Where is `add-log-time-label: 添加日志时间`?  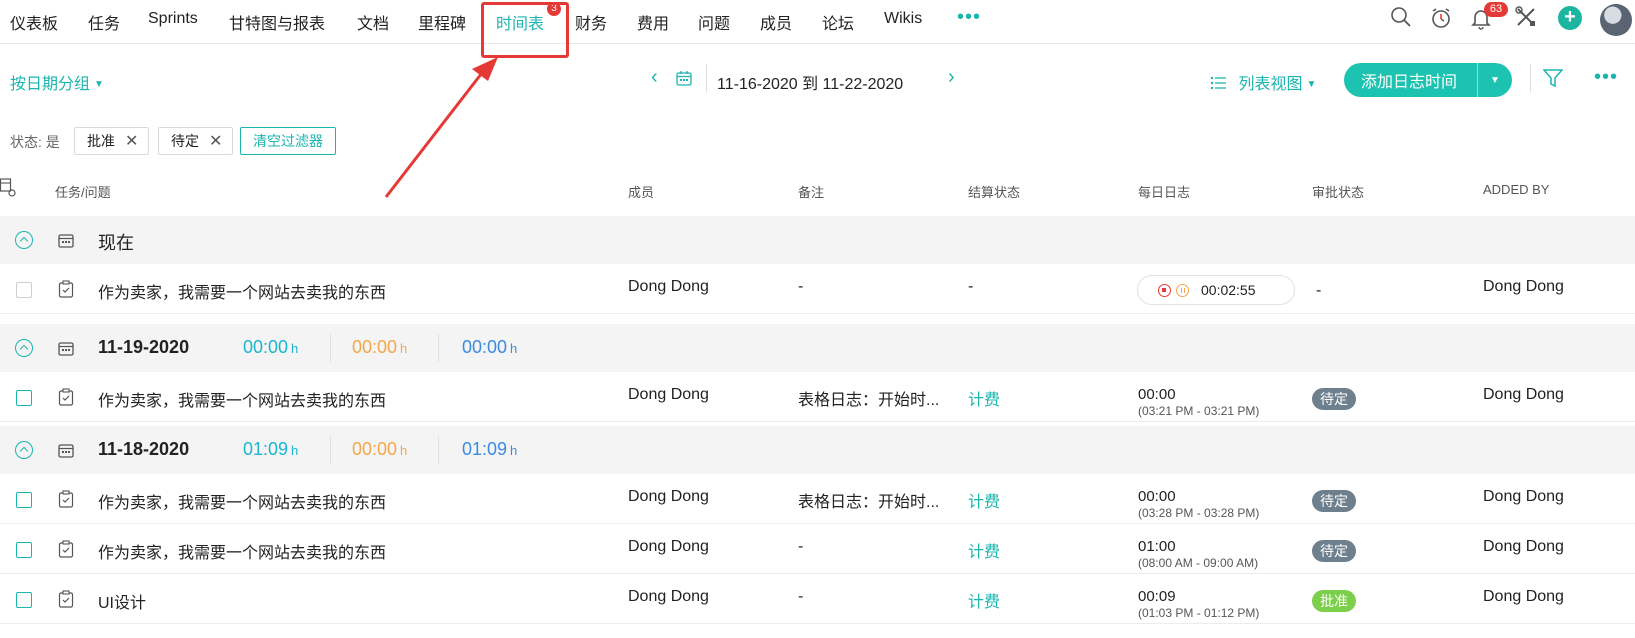
add-log-time-label: 添加日志时间 is located at coordinates (1409, 82).